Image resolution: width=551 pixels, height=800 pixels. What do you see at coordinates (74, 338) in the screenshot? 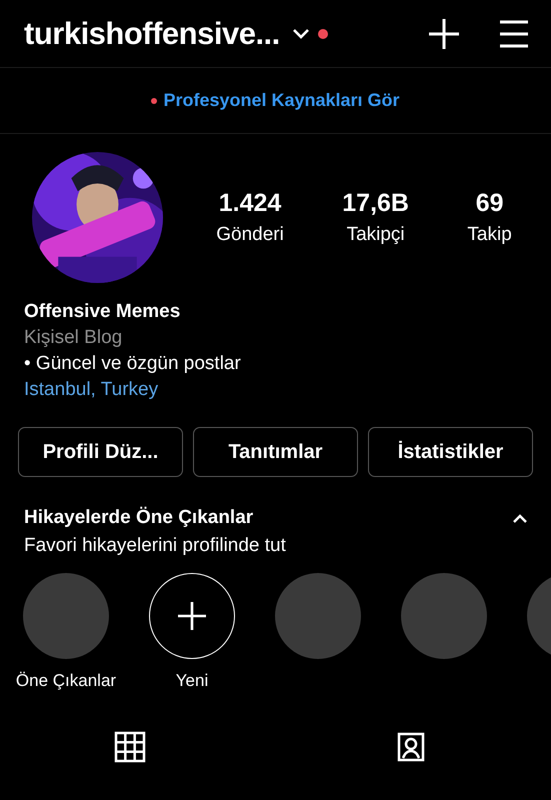
I see `profile-category: Kişisel Blog` at bounding box center [74, 338].